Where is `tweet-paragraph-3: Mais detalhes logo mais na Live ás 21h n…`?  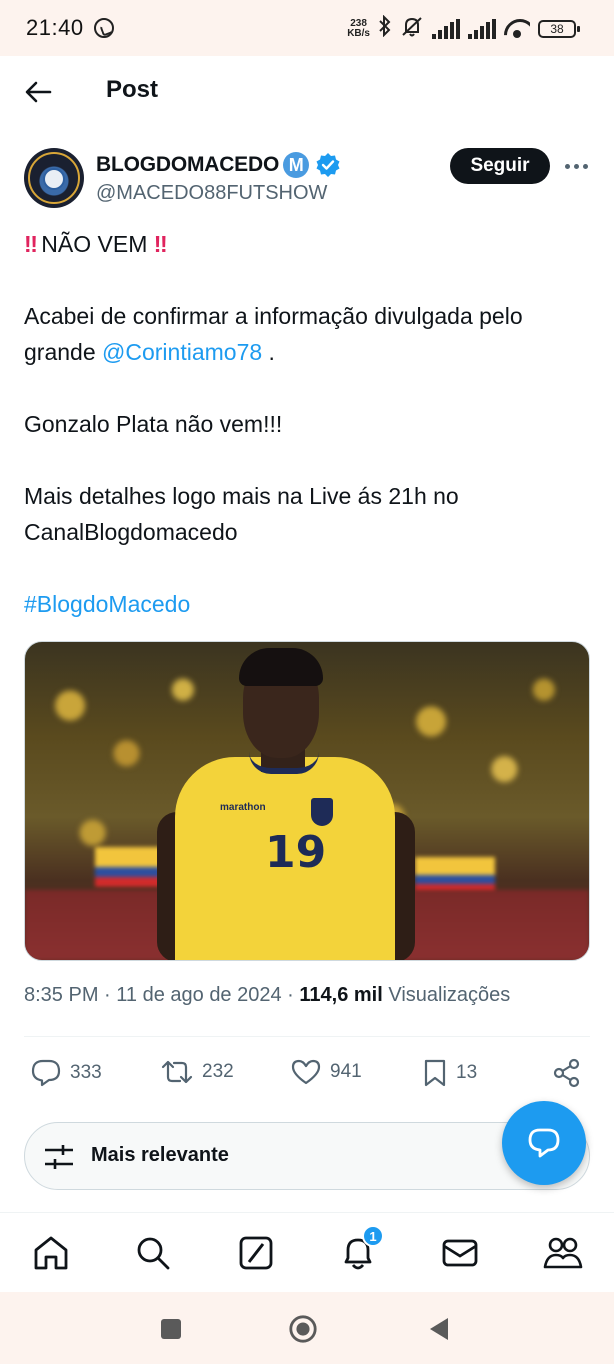 tweet-paragraph-3: Mais detalhes logo mais na Live ás 21h n… is located at coordinates (241, 514).